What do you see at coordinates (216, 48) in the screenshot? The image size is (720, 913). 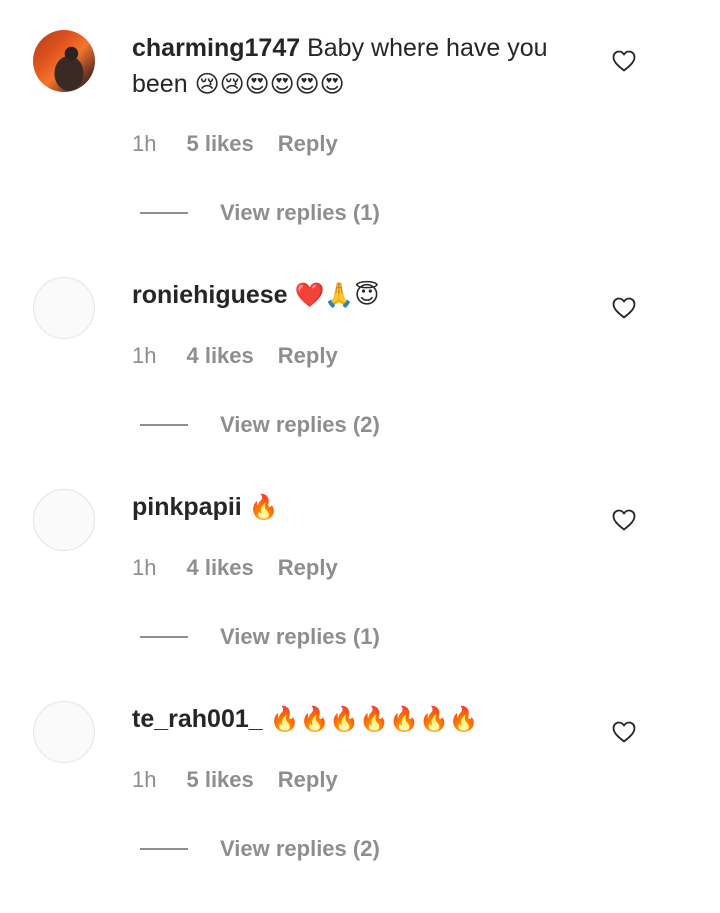 I see `username: charming1747` at bounding box center [216, 48].